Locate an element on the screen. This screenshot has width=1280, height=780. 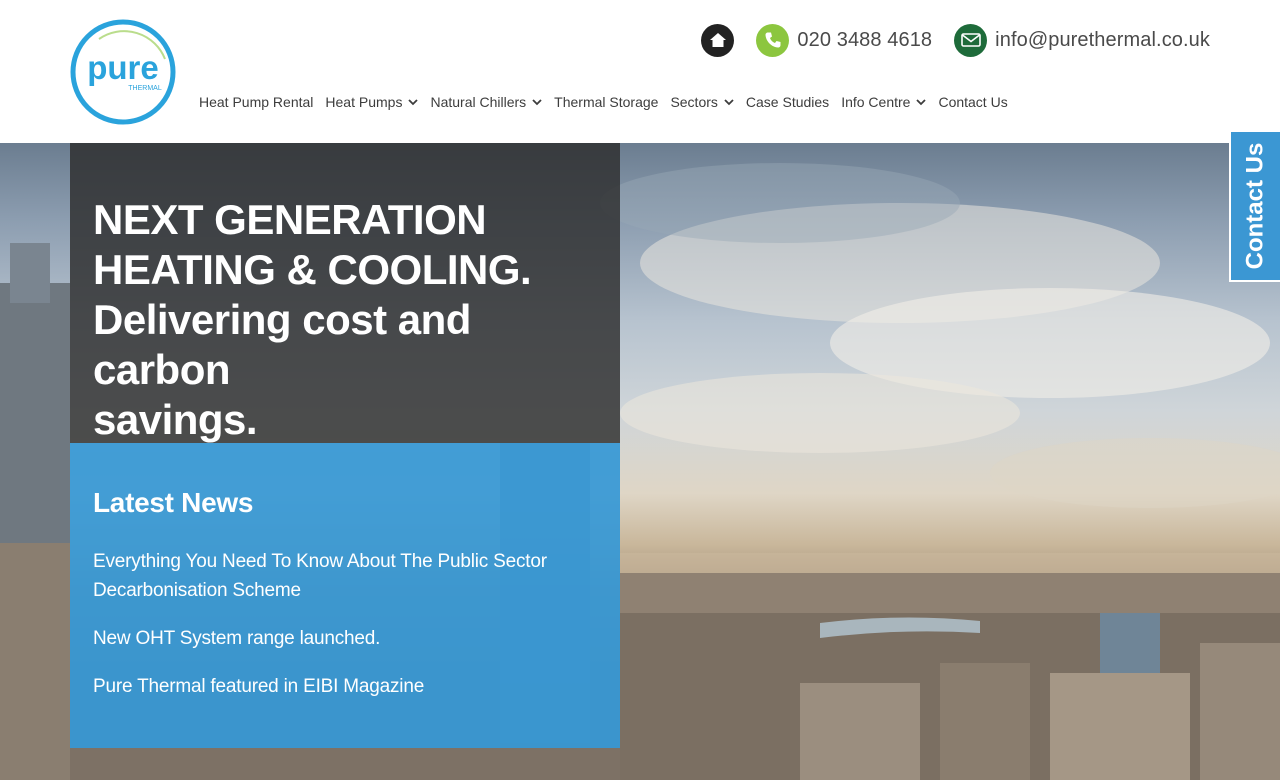
nav-label: Info Centre is located at coordinates (876, 102).